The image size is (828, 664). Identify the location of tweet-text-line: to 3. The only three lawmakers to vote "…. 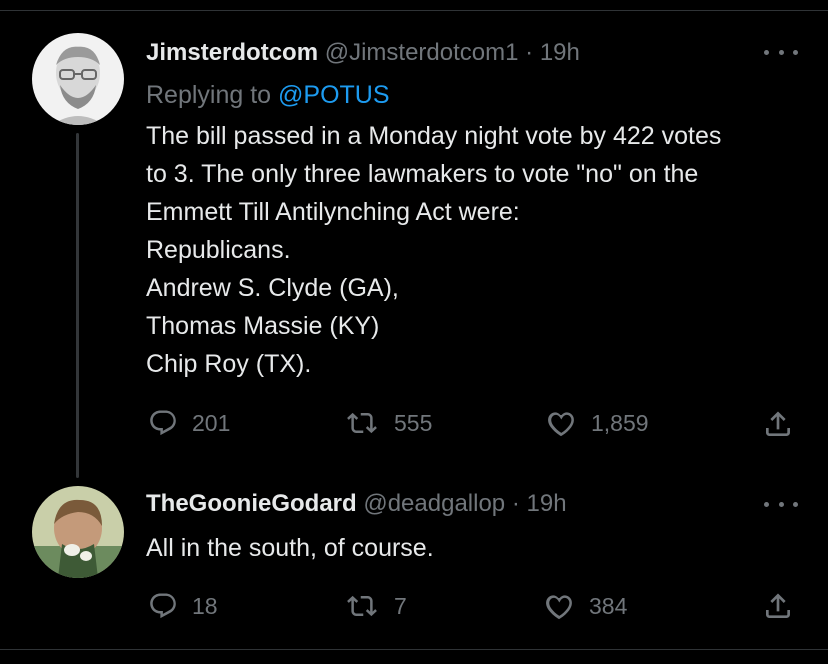
(422, 174).